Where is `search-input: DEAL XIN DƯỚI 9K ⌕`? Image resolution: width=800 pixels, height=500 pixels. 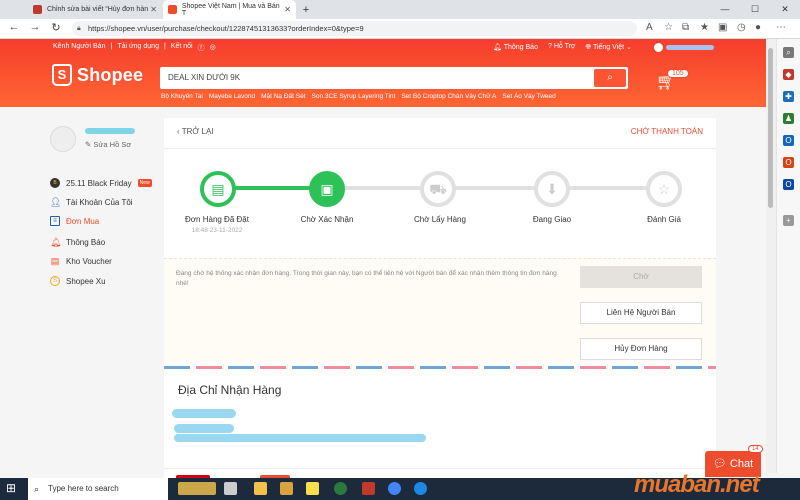
search-input: DEAL XIN DƯỚI 9K ⌕ is located at coordinates (394, 78).